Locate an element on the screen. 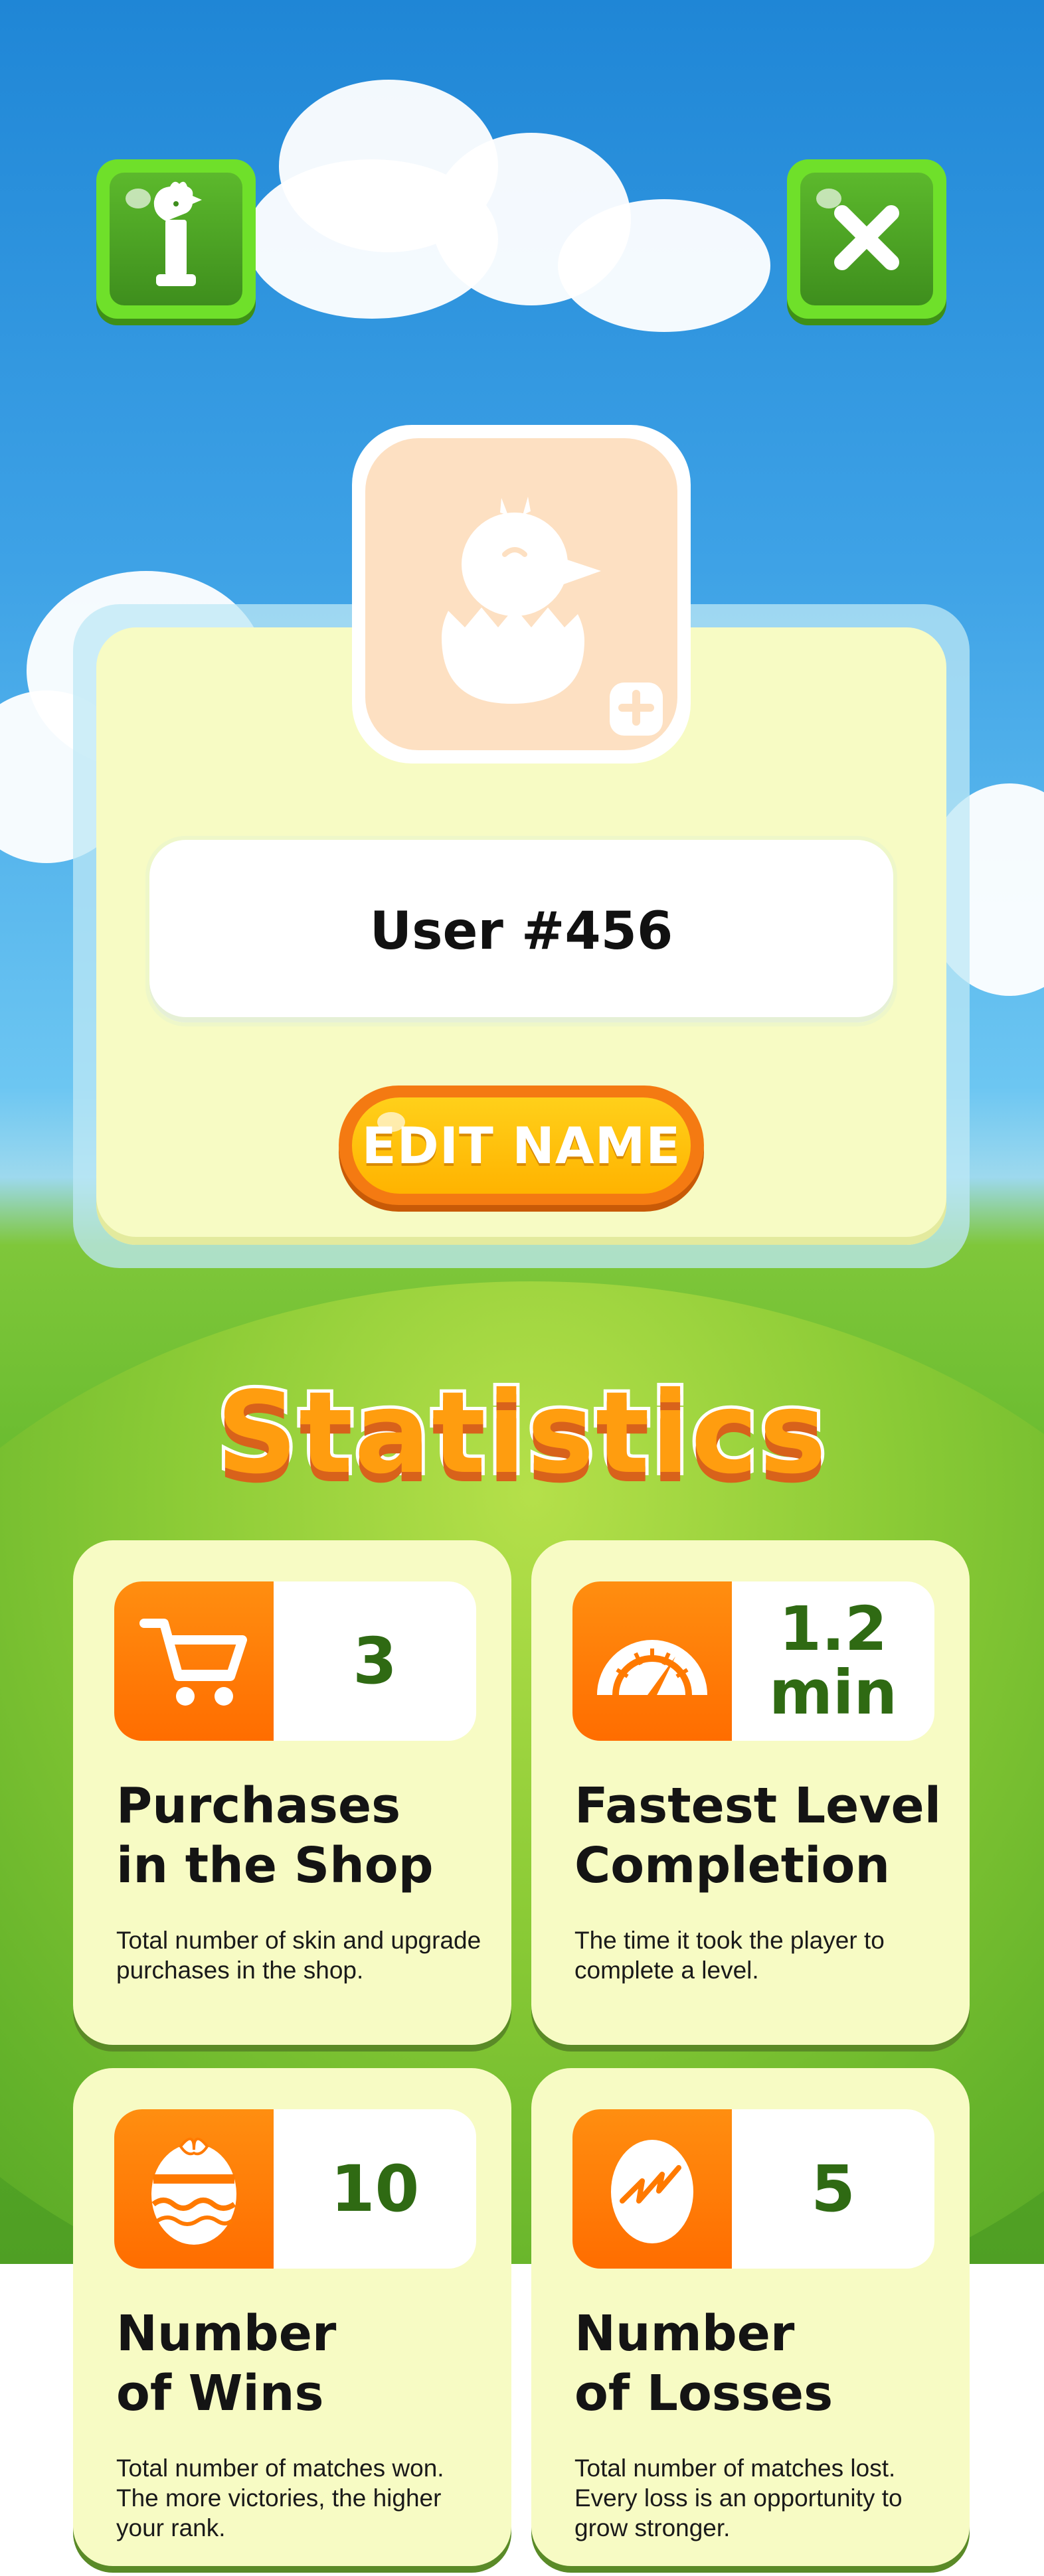 This screenshot has height=2576, width=1044. edit-name-label: EDIT NAME is located at coordinates (521, 1145).